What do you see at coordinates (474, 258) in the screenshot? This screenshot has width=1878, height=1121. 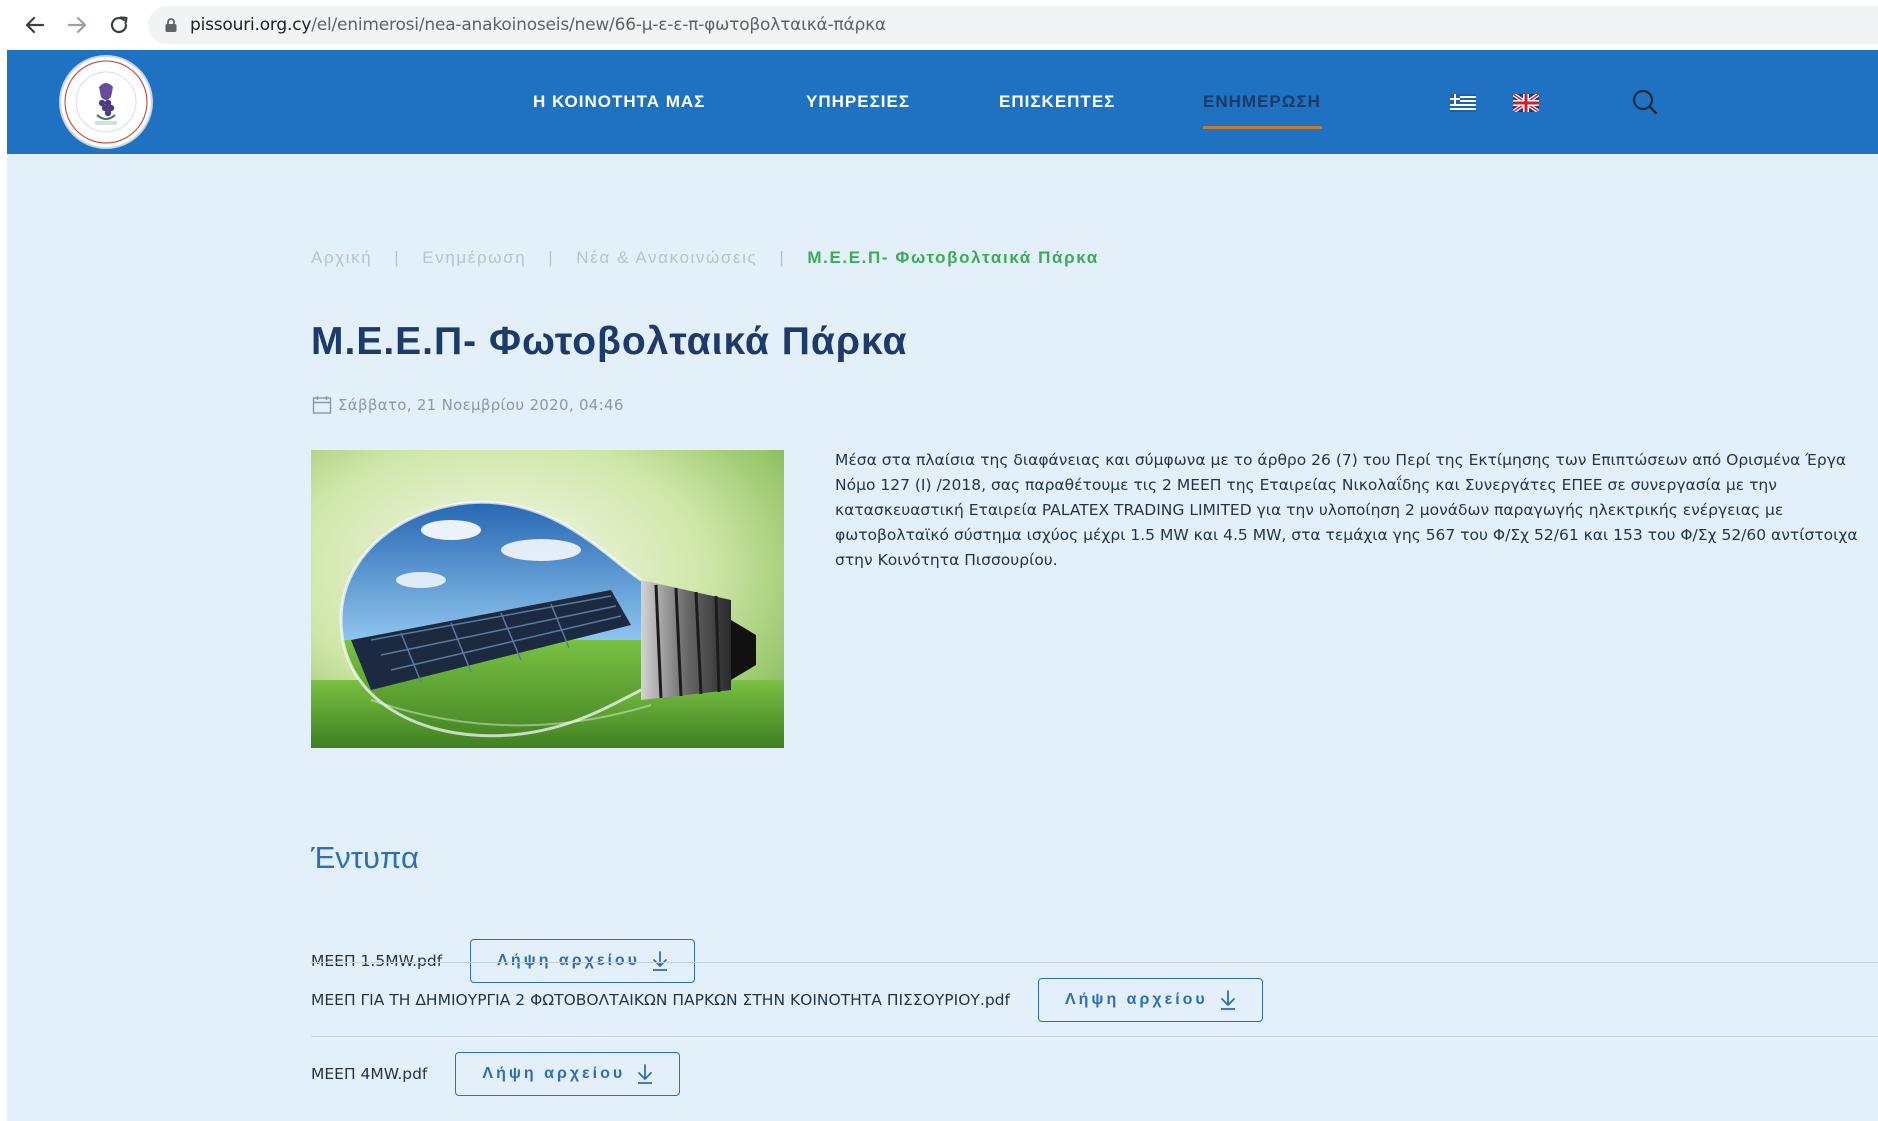 I see `breadcrumb-news: Ενημέρωση` at bounding box center [474, 258].